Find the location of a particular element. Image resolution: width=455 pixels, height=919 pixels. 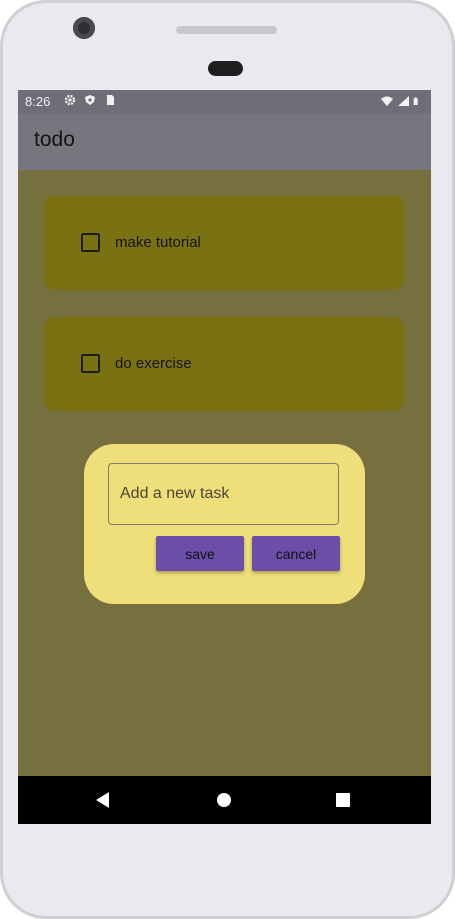

navigation-bar is located at coordinates (224, 800).